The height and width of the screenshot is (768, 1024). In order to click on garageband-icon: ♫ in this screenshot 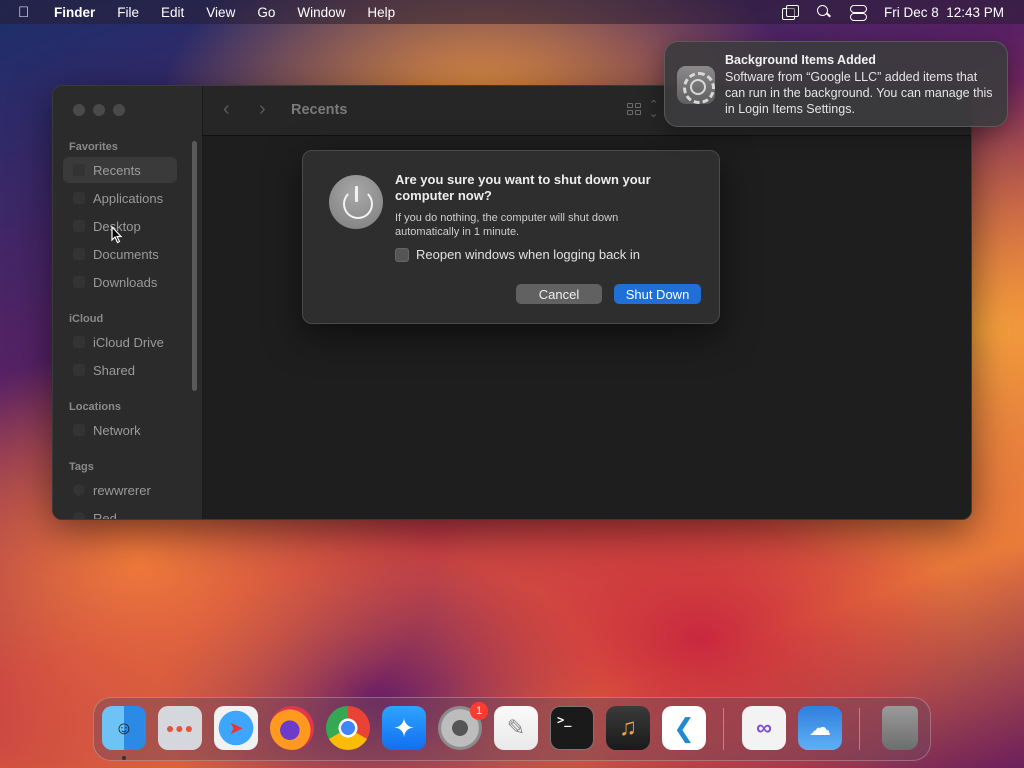, I will do `click(628, 728)`.